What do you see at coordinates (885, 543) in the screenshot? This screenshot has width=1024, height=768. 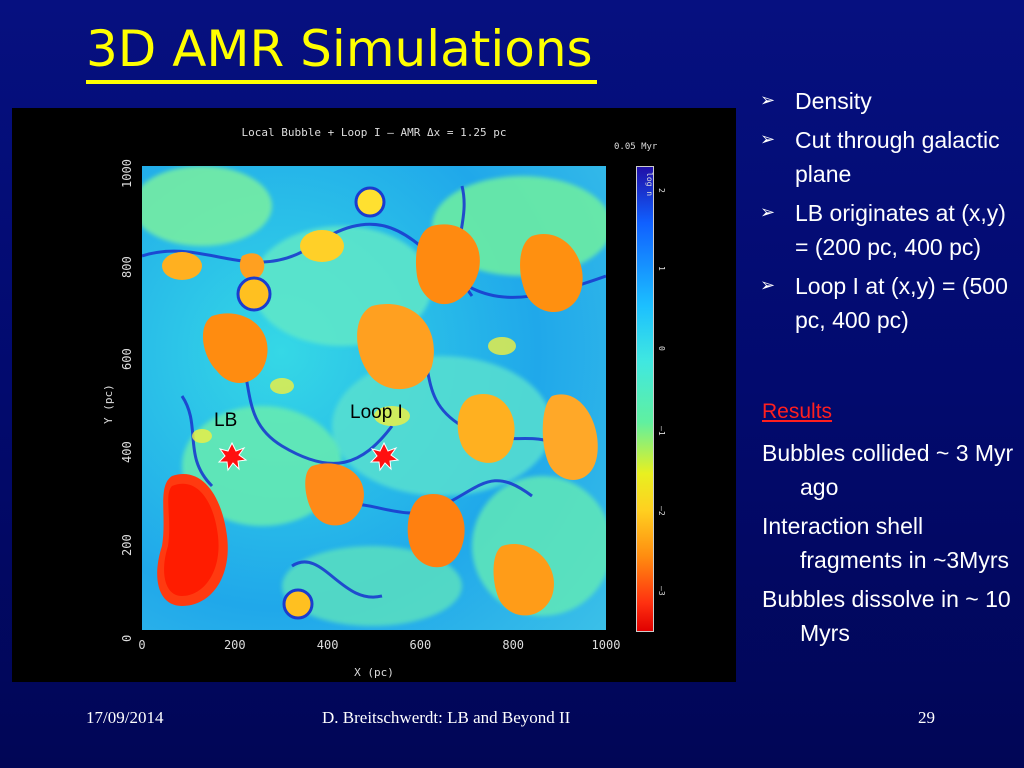 I see `result-item: Interaction shell fragments in ~3Myrs` at bounding box center [885, 543].